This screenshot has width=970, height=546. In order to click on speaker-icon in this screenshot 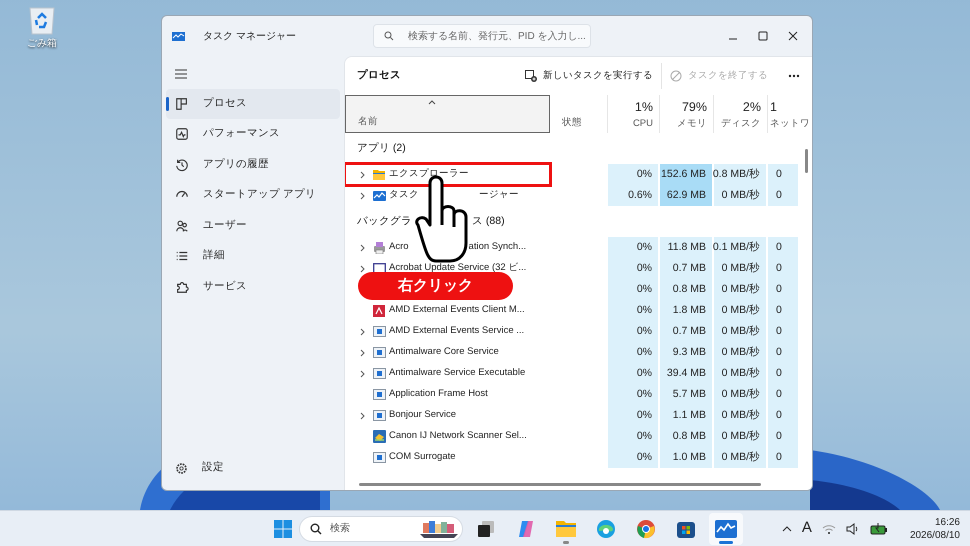, I will do `click(853, 528)`.